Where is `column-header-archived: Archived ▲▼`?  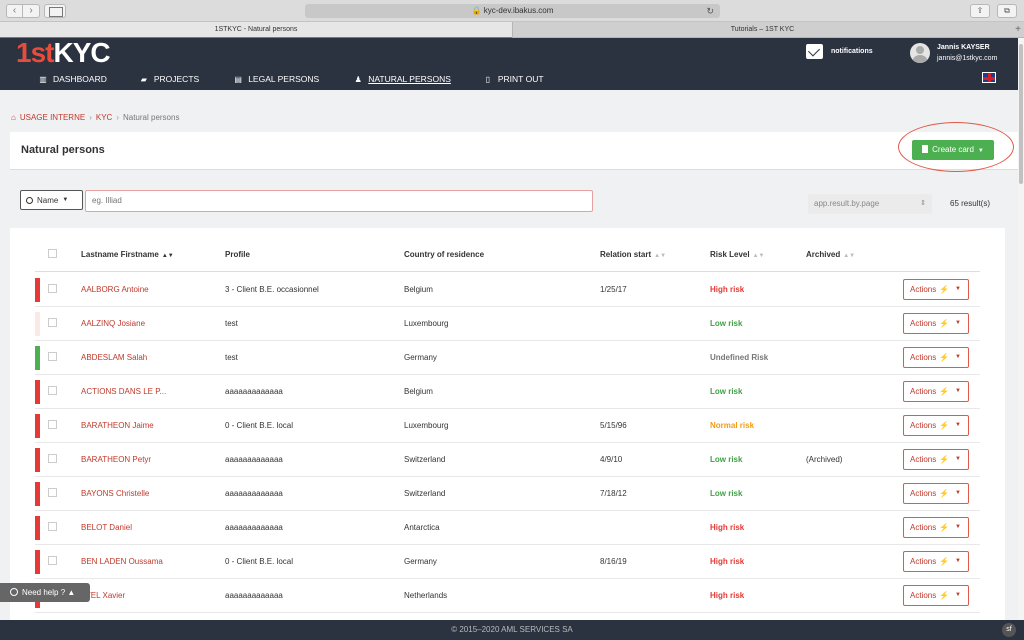
column-header-archived: Archived ▲▼ is located at coordinates (830, 254).